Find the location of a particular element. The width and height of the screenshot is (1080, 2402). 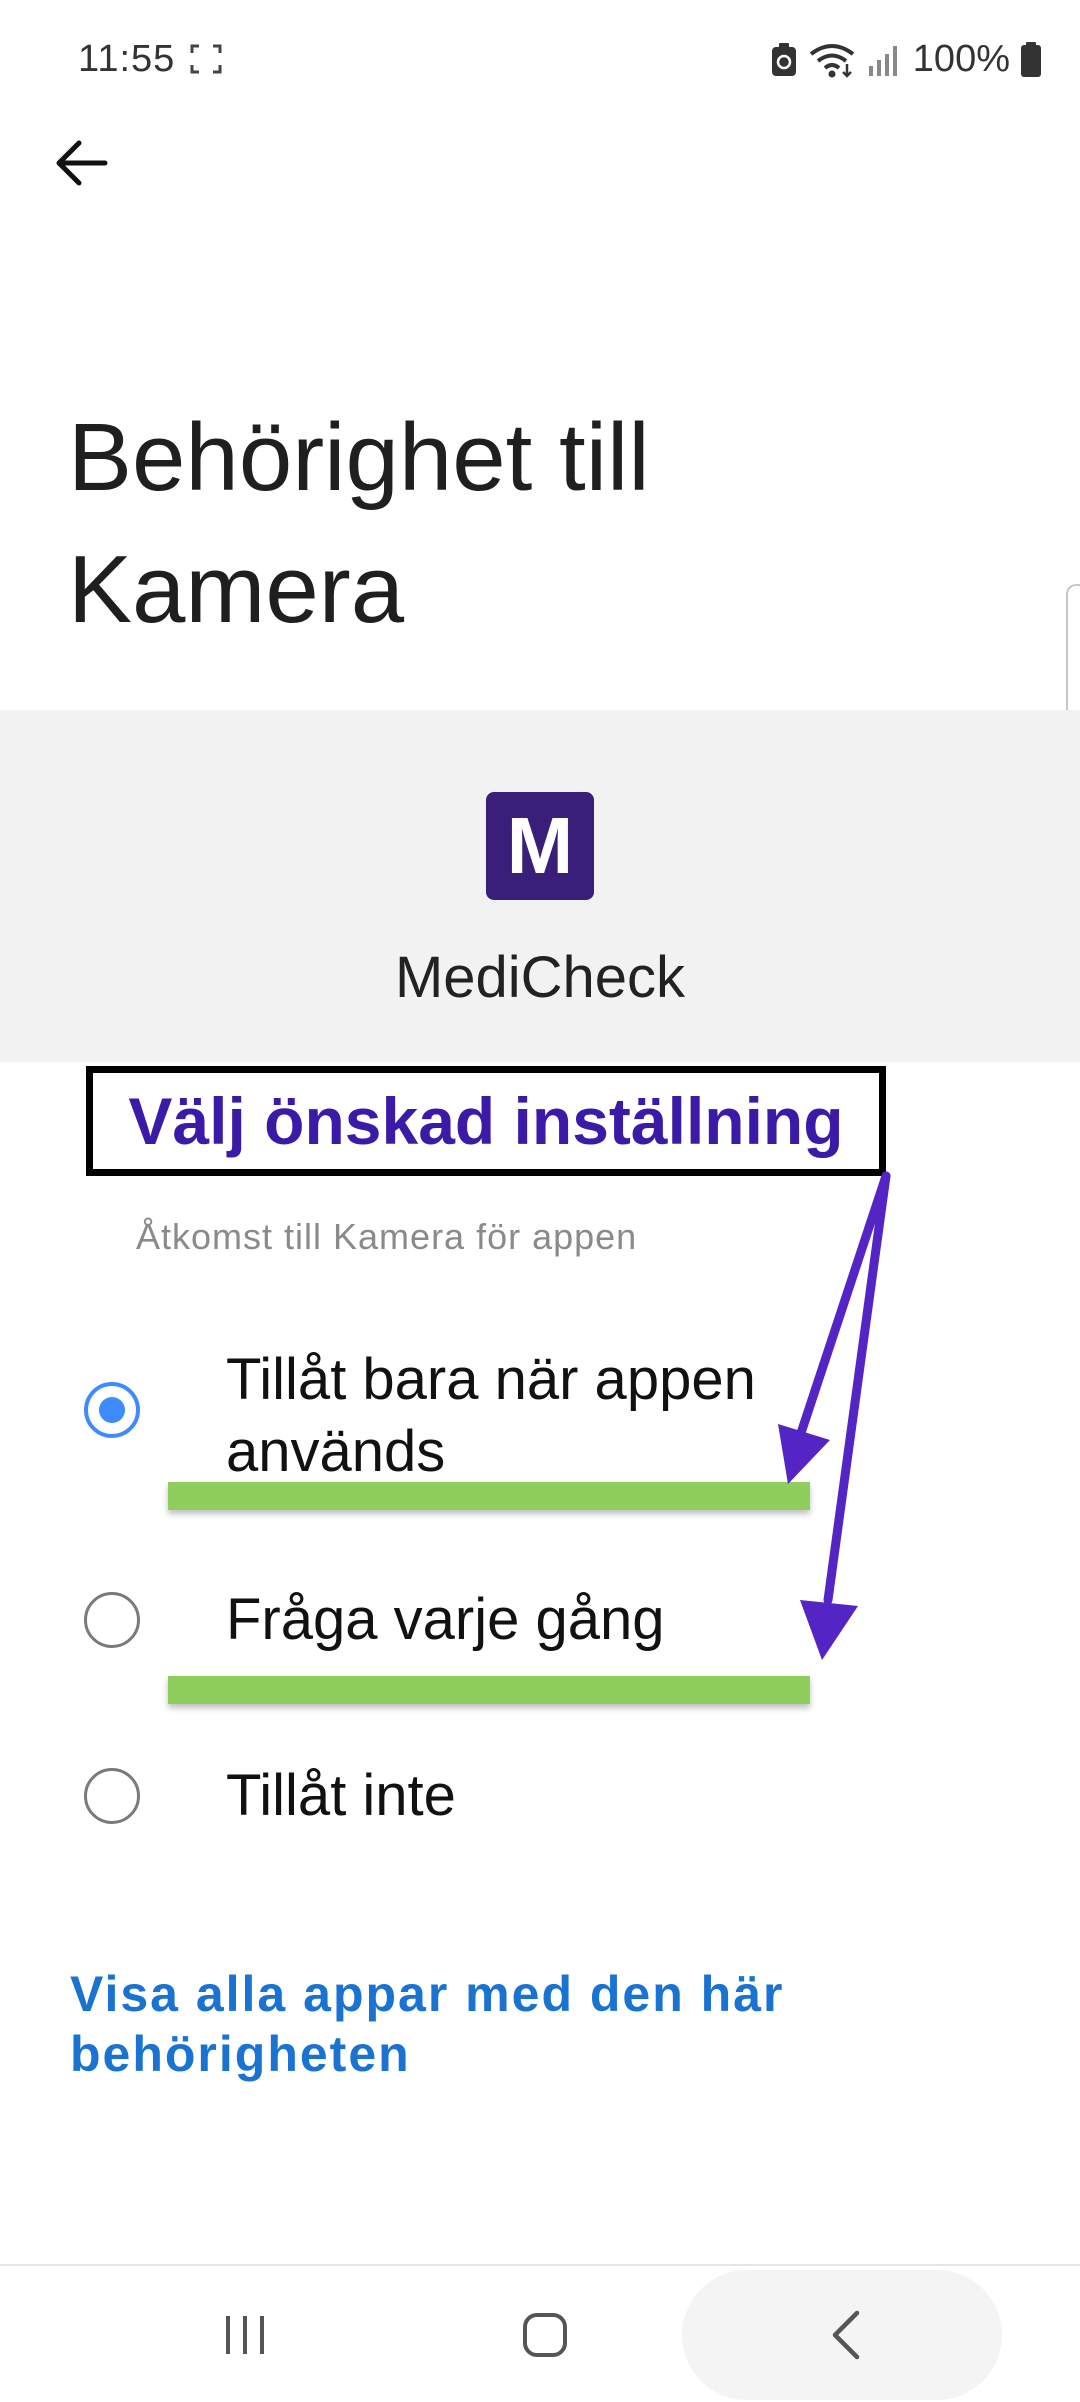

chevron-left-icon is located at coordinates (846, 2335).